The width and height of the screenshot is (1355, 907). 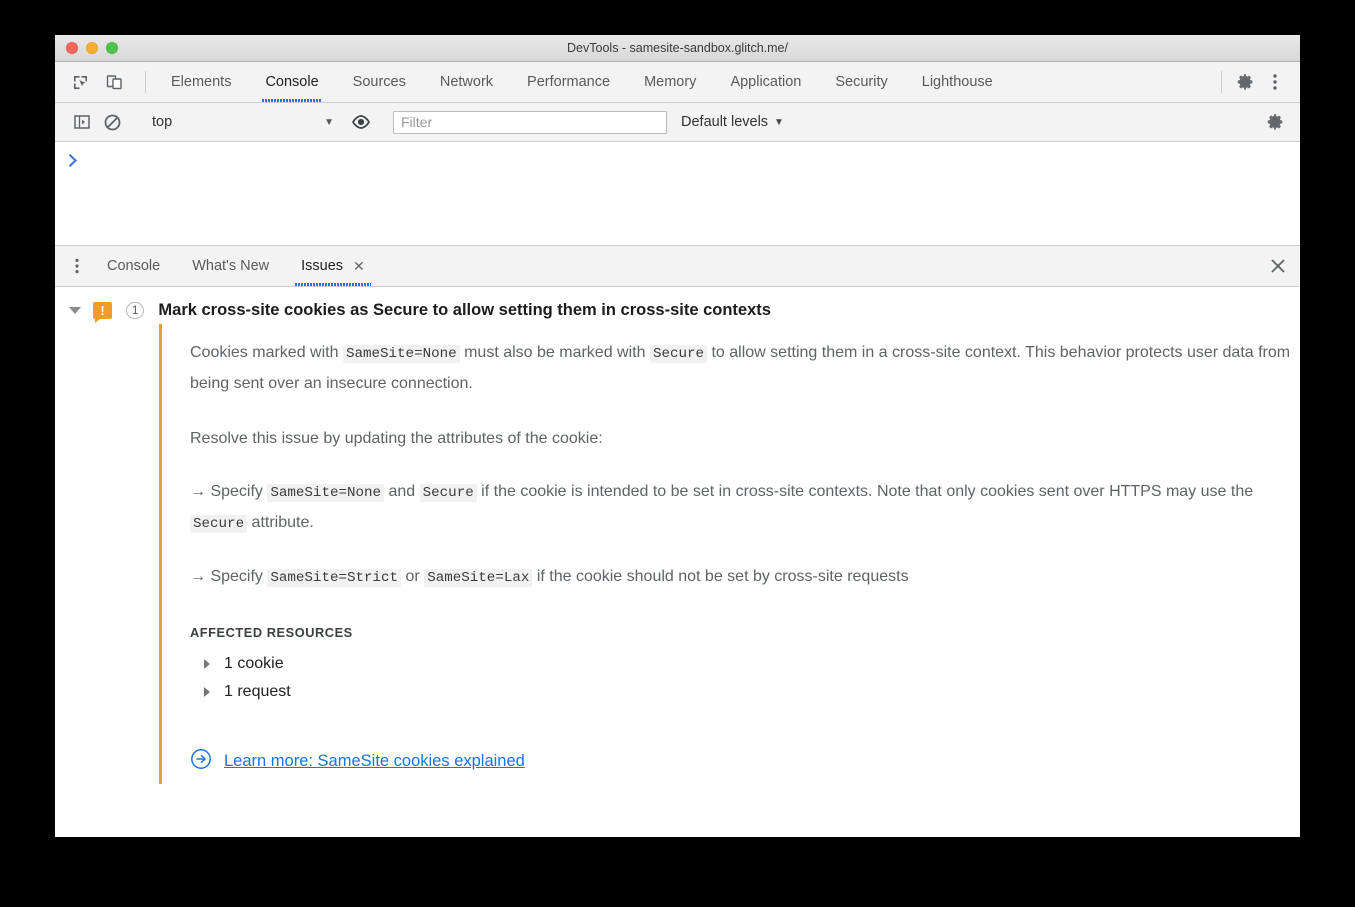 I want to click on p4-text-1: → Specify, so click(x=229, y=577).